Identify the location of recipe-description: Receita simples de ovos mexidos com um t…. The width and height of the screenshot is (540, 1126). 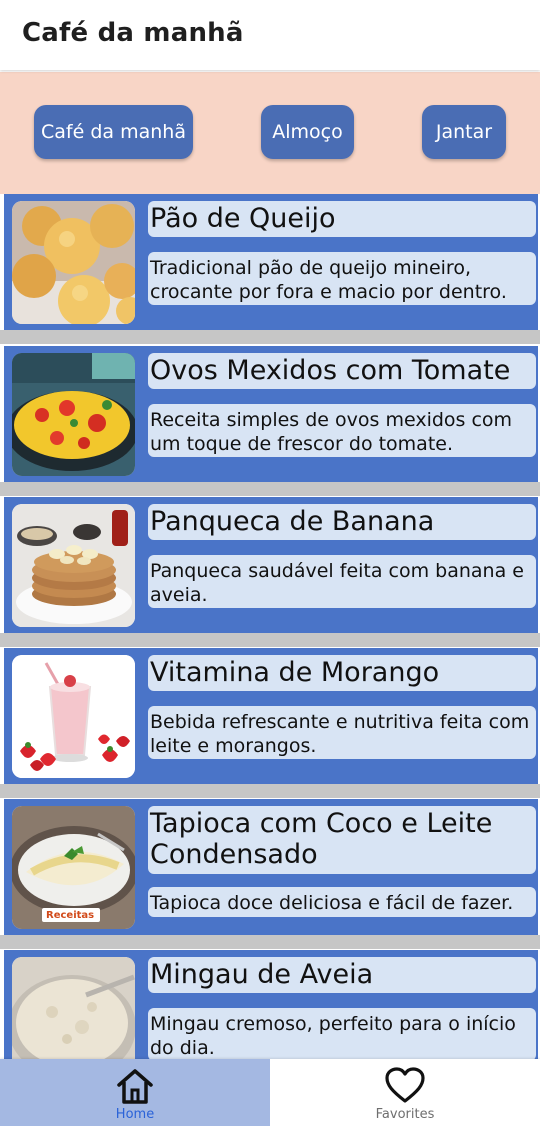
(342, 430).